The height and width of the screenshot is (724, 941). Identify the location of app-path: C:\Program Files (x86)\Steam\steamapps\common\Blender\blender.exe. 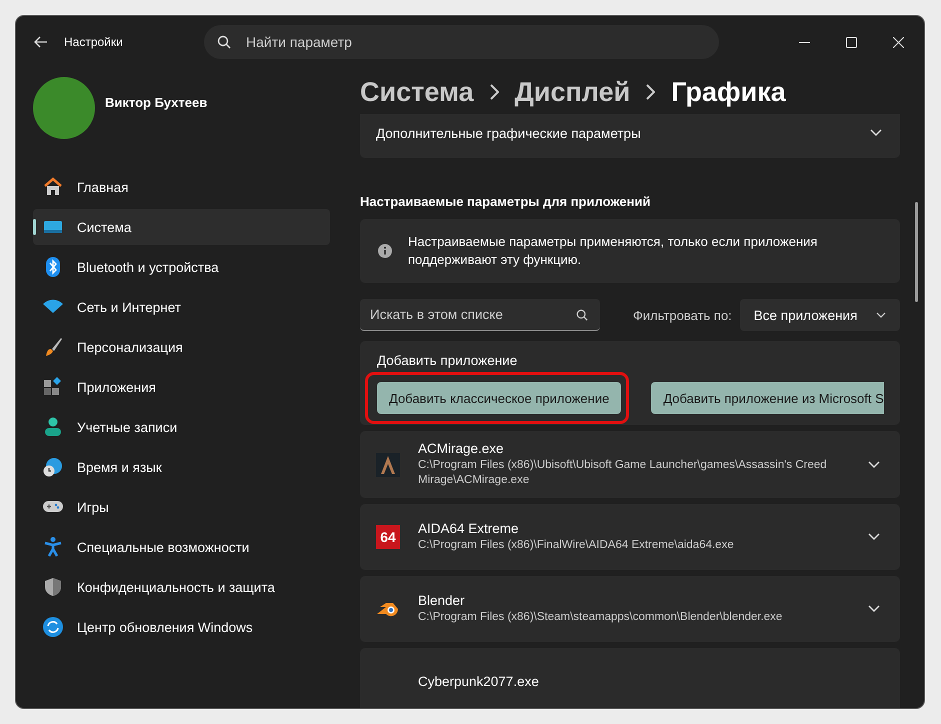
(601, 617).